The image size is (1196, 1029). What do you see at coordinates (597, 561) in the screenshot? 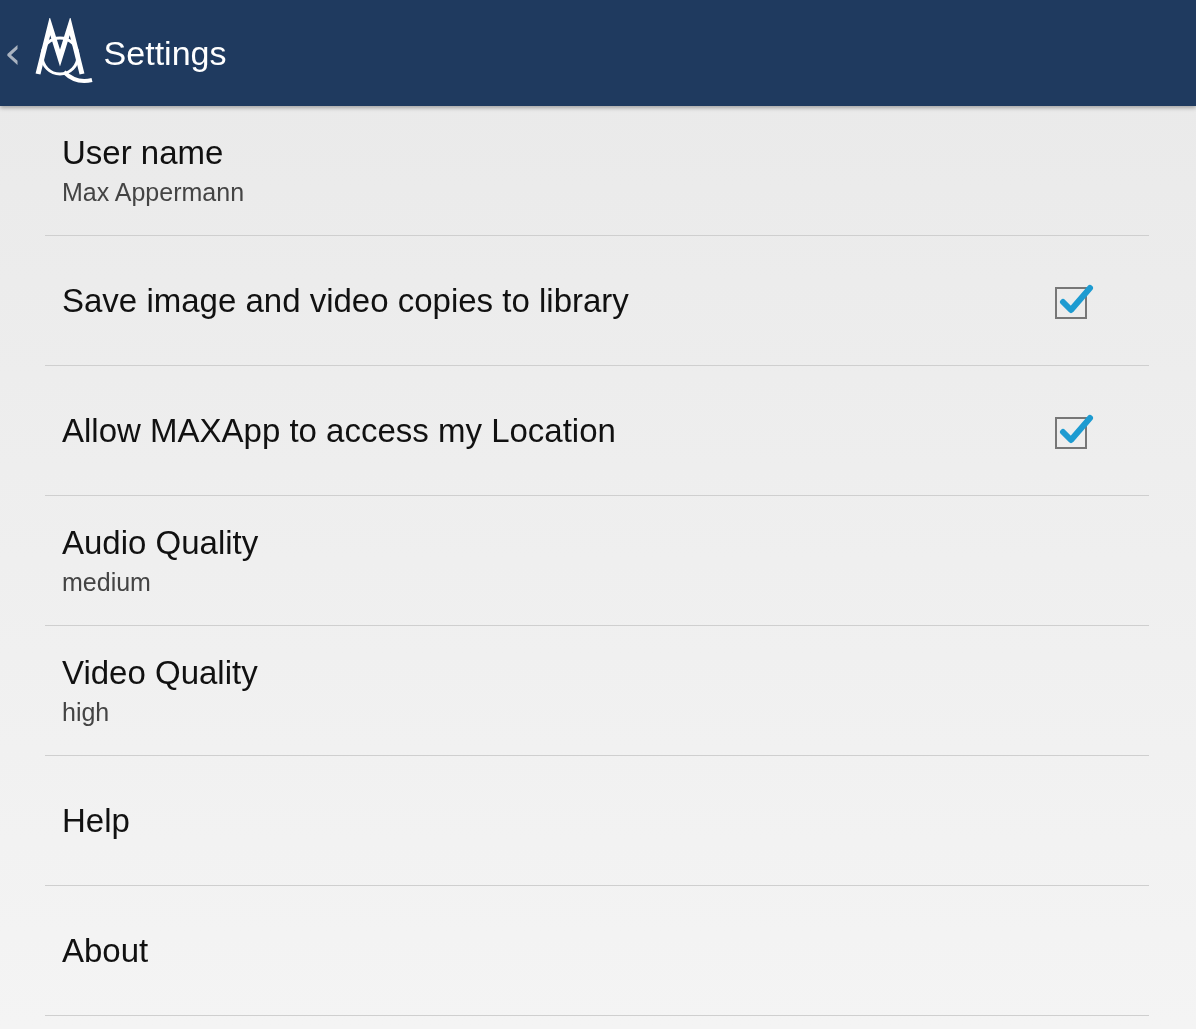
I see `settings-item: Audio Quality medium` at bounding box center [597, 561].